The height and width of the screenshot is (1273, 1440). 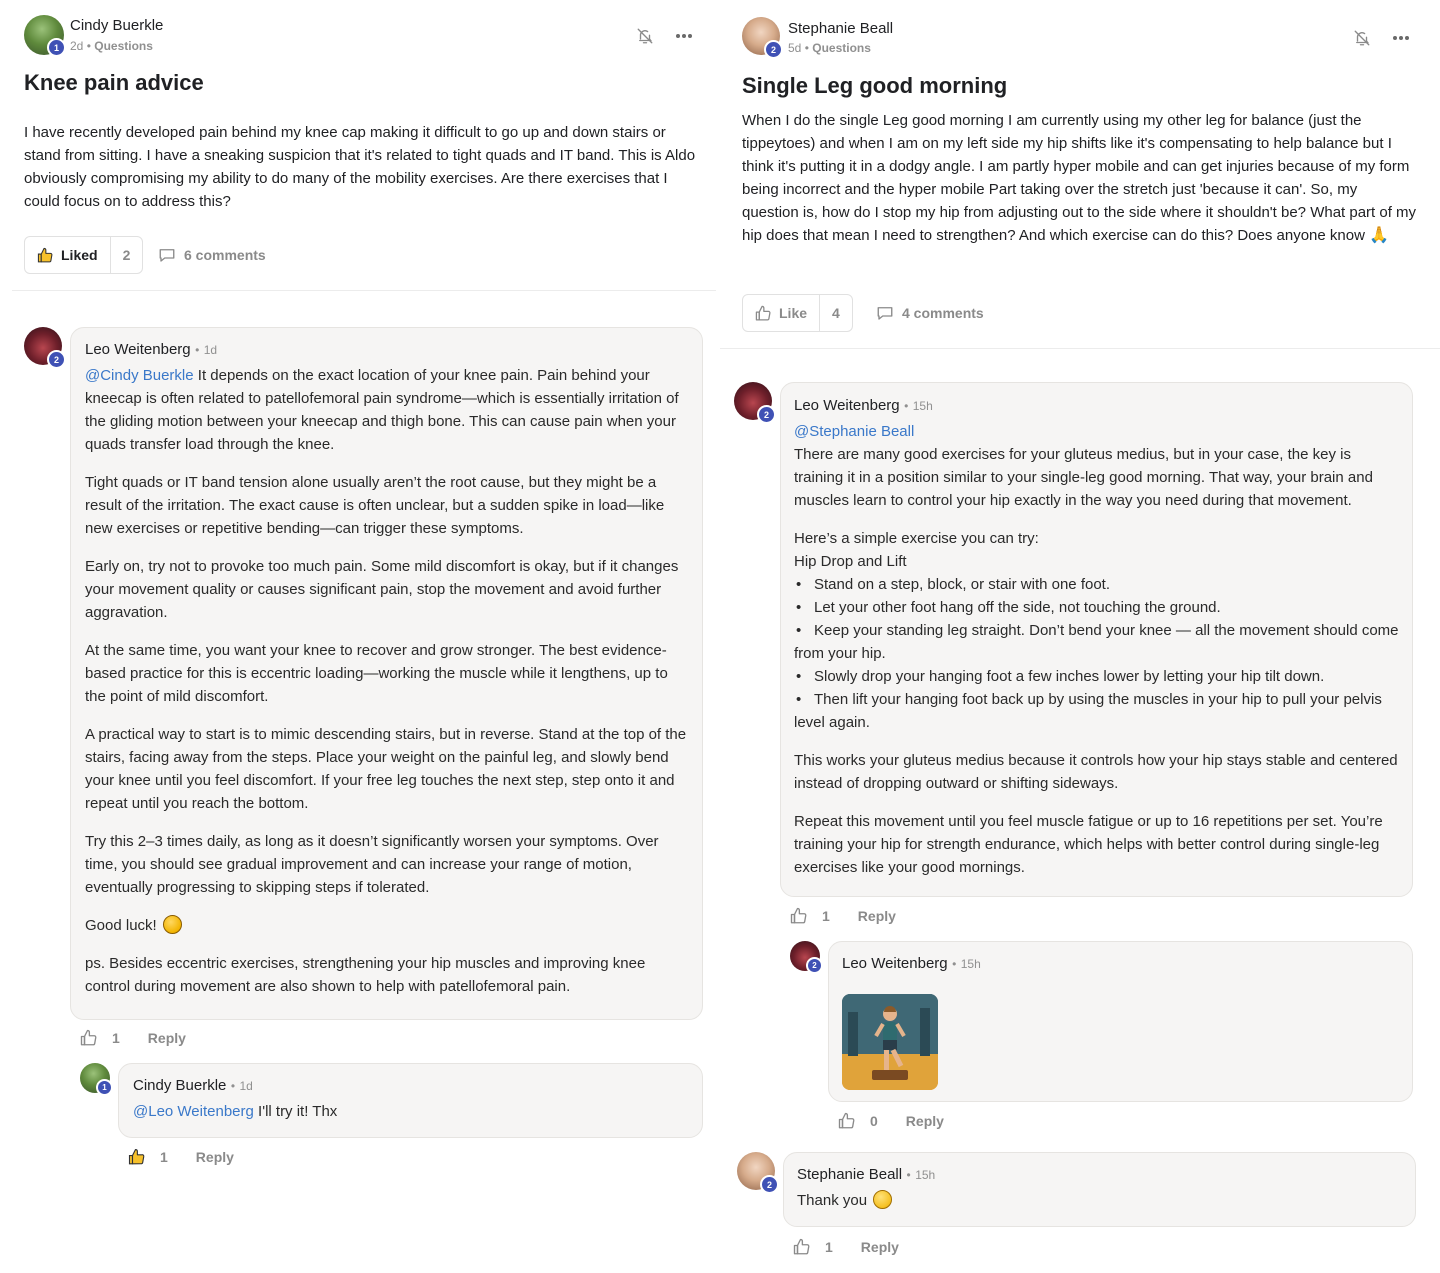 I want to click on comment-header: Leo Weitenberg • 15h, so click(x=911, y=964).